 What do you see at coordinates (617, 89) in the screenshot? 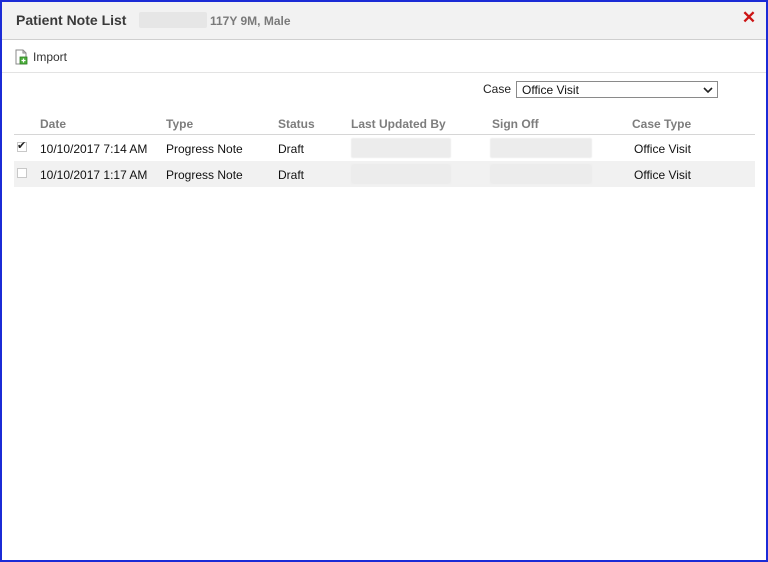
I see `case-select: Office Visit` at bounding box center [617, 89].